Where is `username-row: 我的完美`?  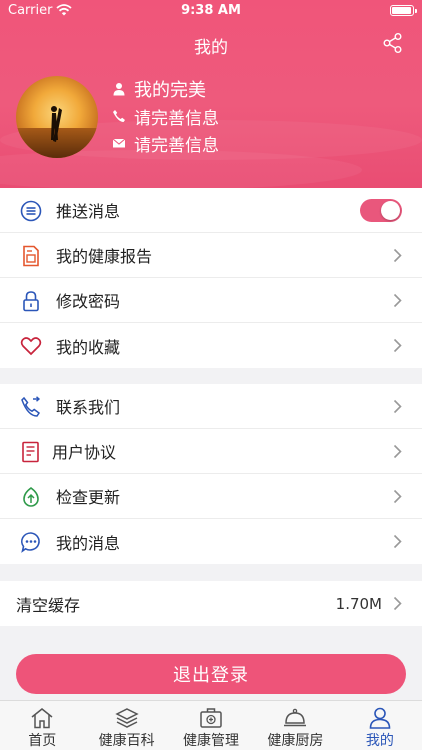 username-row: 我的完美 is located at coordinates (159, 89).